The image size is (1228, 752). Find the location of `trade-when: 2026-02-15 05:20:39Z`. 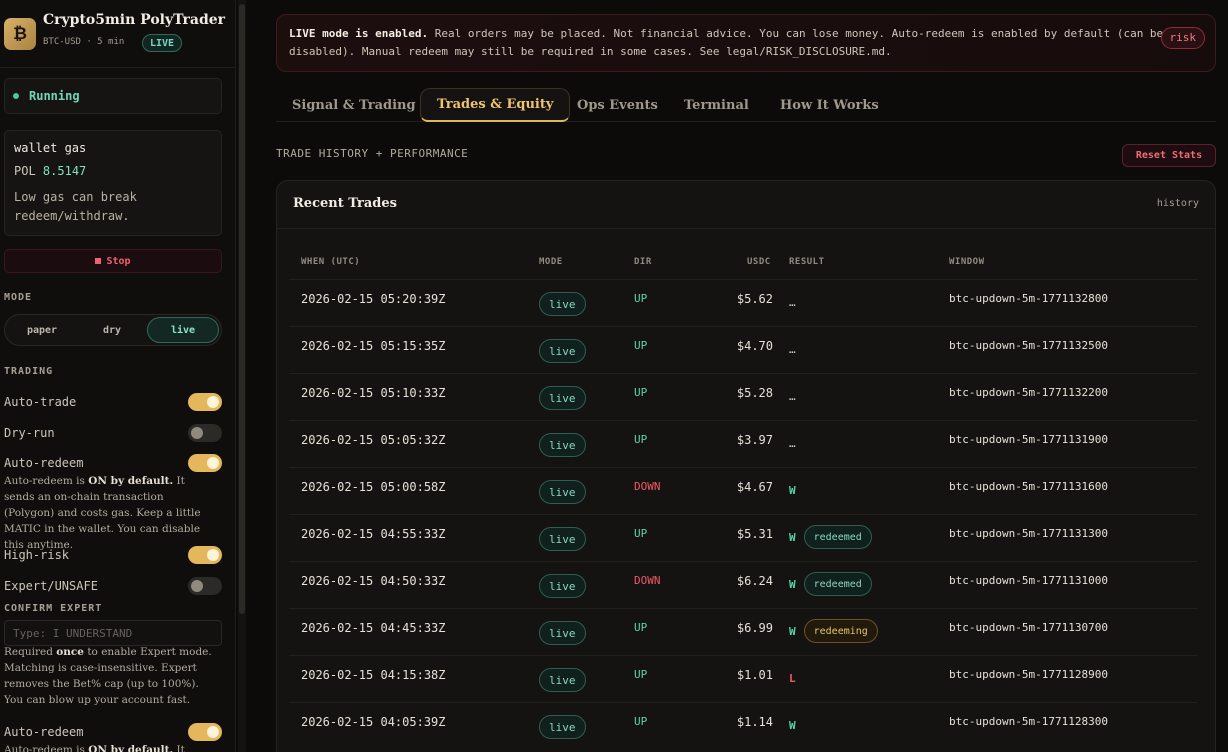

trade-when: 2026-02-15 05:20:39Z is located at coordinates (373, 299).